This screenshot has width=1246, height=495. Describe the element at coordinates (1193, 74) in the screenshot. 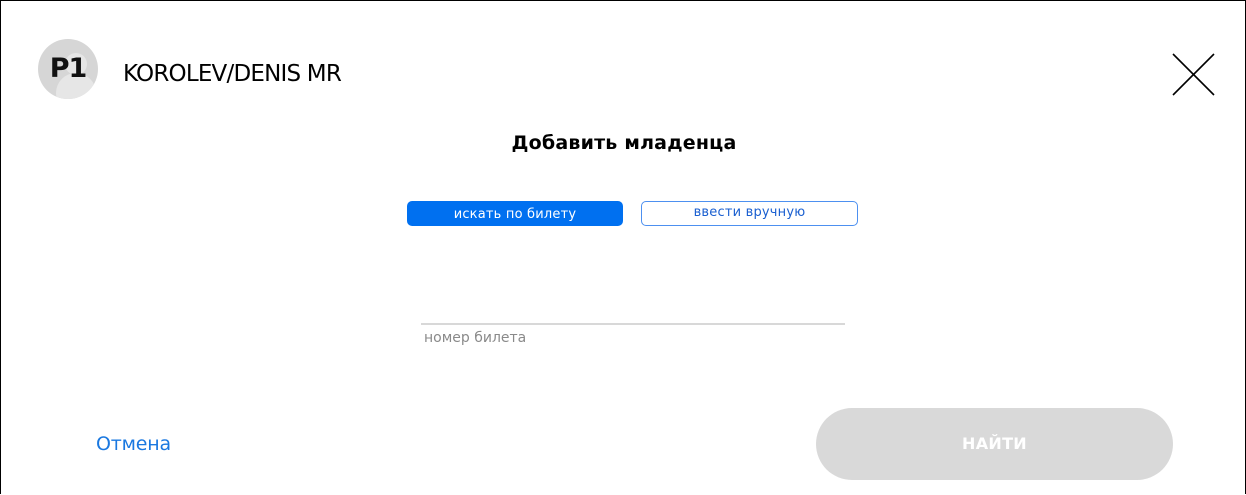

I see `close-icon` at that location.